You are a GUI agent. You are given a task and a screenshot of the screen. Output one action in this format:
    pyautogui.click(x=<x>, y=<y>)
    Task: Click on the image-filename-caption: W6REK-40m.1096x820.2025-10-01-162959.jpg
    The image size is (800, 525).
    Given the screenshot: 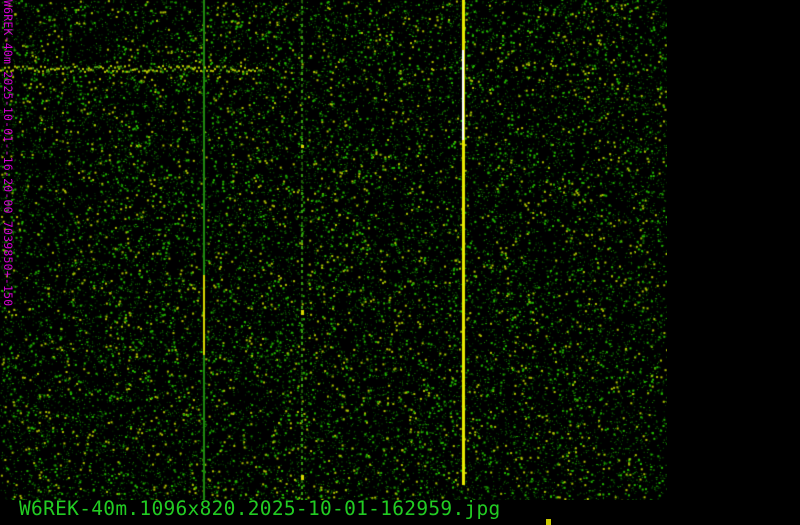 What is the action you would take?
    pyautogui.click(x=260, y=508)
    